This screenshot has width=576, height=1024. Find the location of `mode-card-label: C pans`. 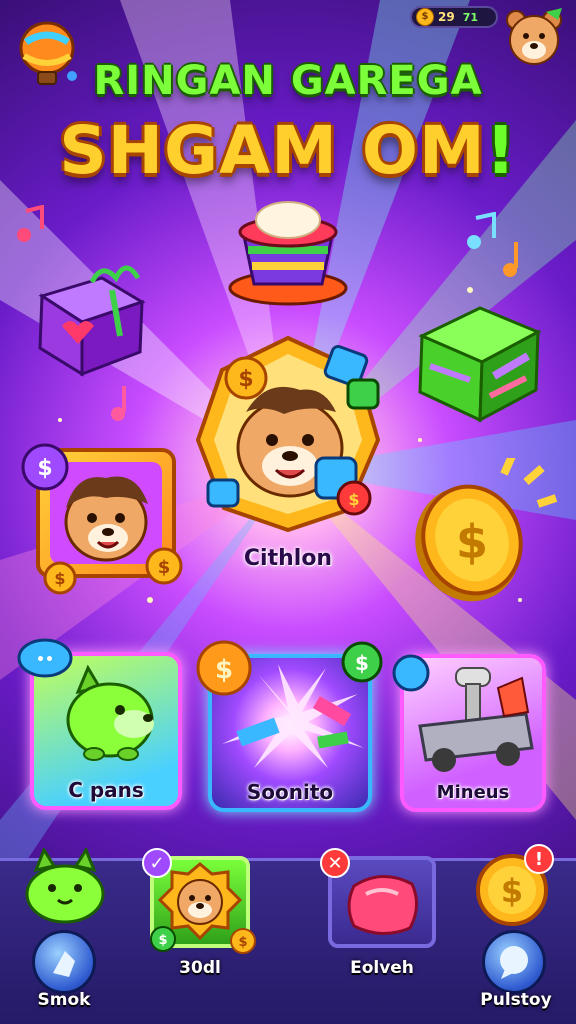

mode-card-label: C pans is located at coordinates (106, 790).